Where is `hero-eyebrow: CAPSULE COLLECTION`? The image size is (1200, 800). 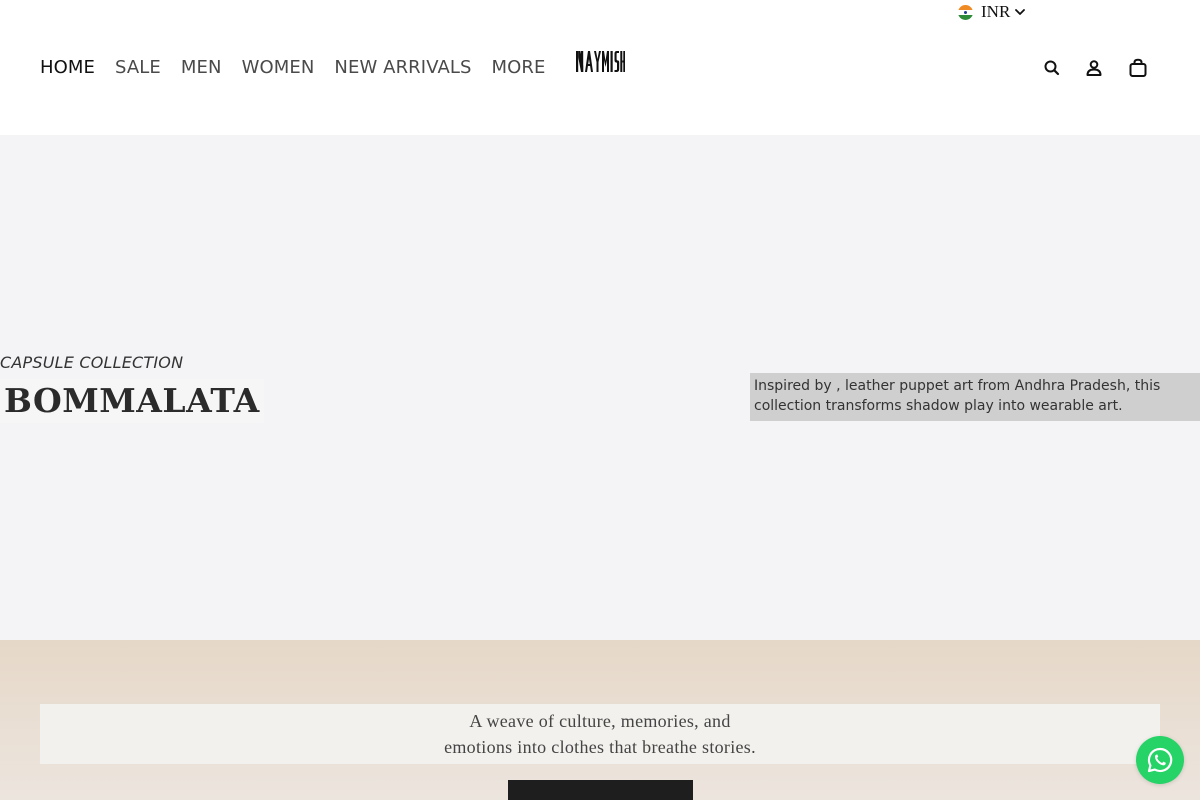
hero-eyebrow: CAPSULE COLLECTION is located at coordinates (92, 362).